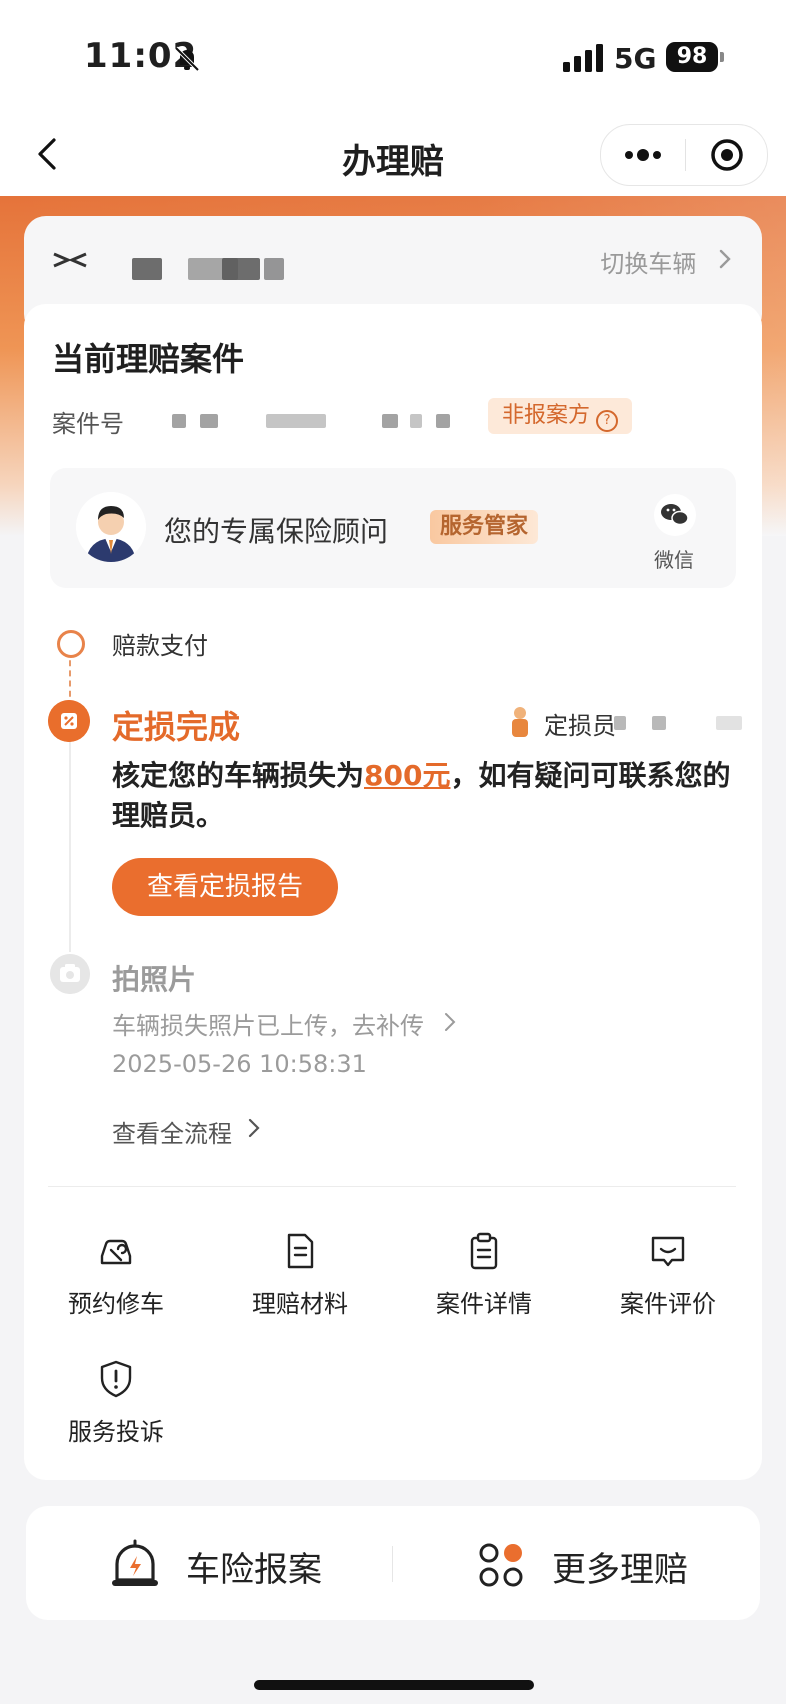 The width and height of the screenshot is (786, 1704). Describe the element at coordinates (135, 1562) in the screenshot. I see `alarm-bell-icon` at that location.